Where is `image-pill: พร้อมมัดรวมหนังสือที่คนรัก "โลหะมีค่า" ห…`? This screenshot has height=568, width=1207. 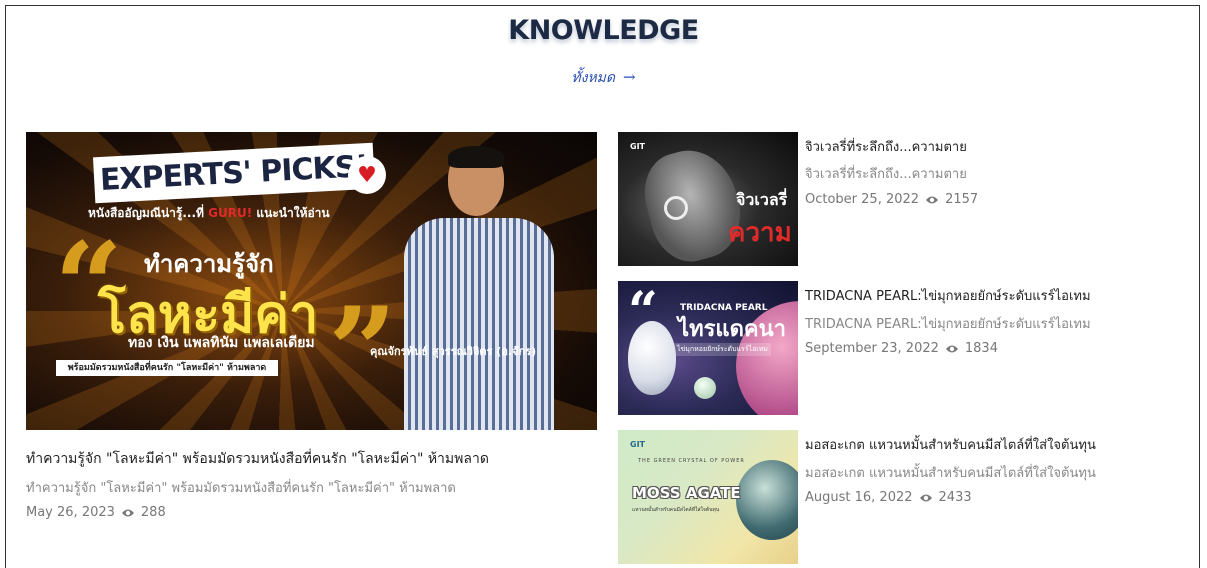 image-pill: พร้อมมัดรวมหนังสือที่คนรัก "โลหะมีค่า" ห… is located at coordinates (167, 368).